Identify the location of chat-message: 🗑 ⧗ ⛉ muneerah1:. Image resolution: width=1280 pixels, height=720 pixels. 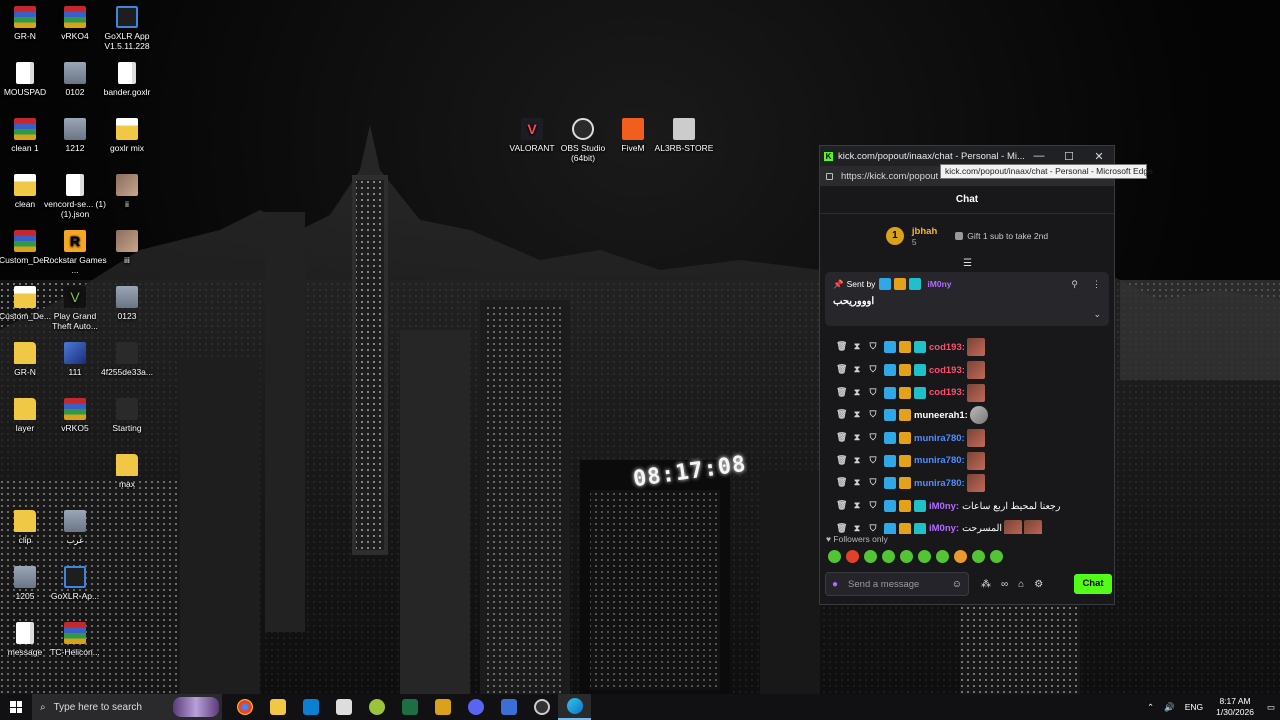
(967, 415).